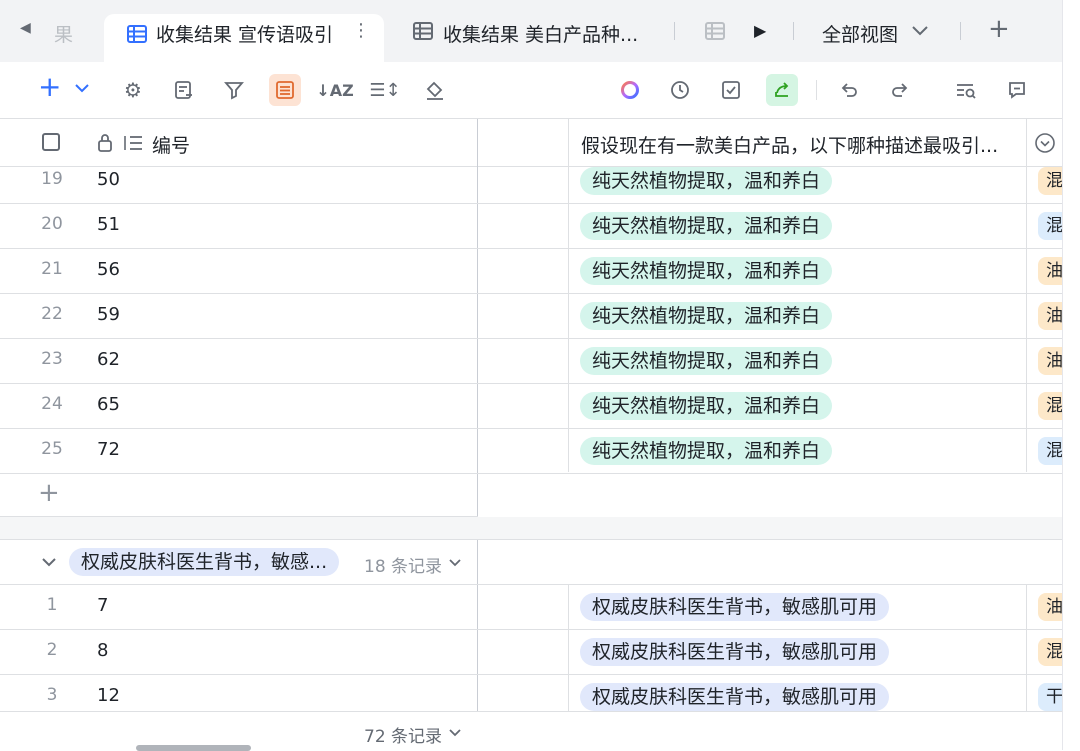  Describe the element at coordinates (133, 143) in the screenshot. I see `field-list-icon` at that location.